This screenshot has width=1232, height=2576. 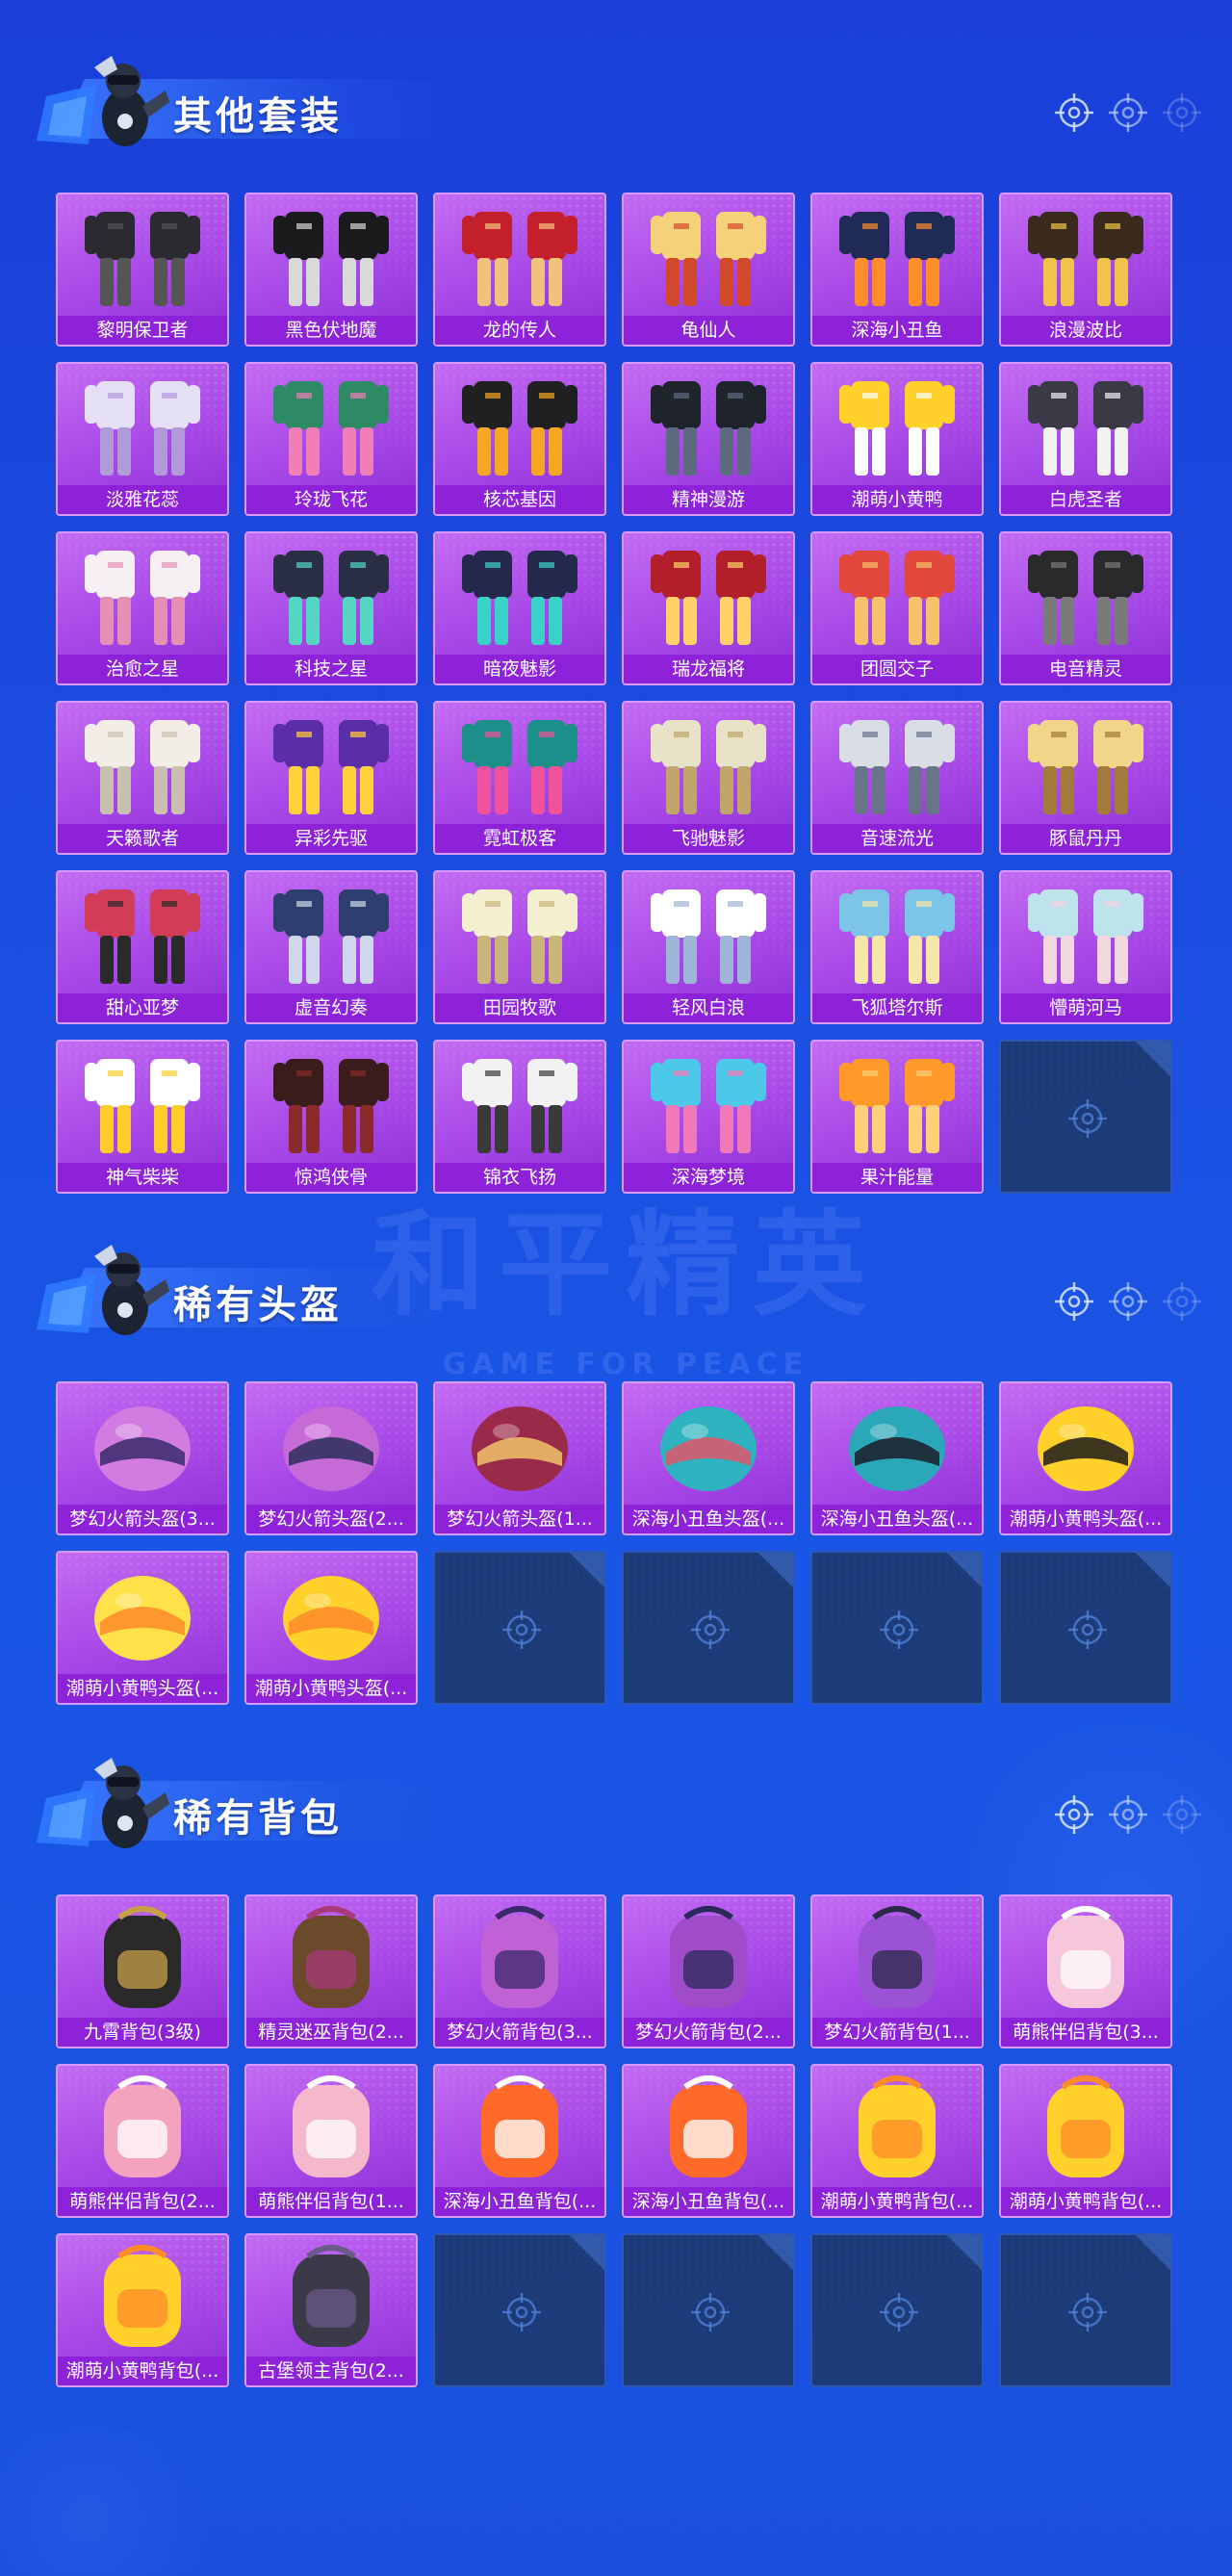 I want to click on item-card: 异彩先驱, so click(x=331, y=778).